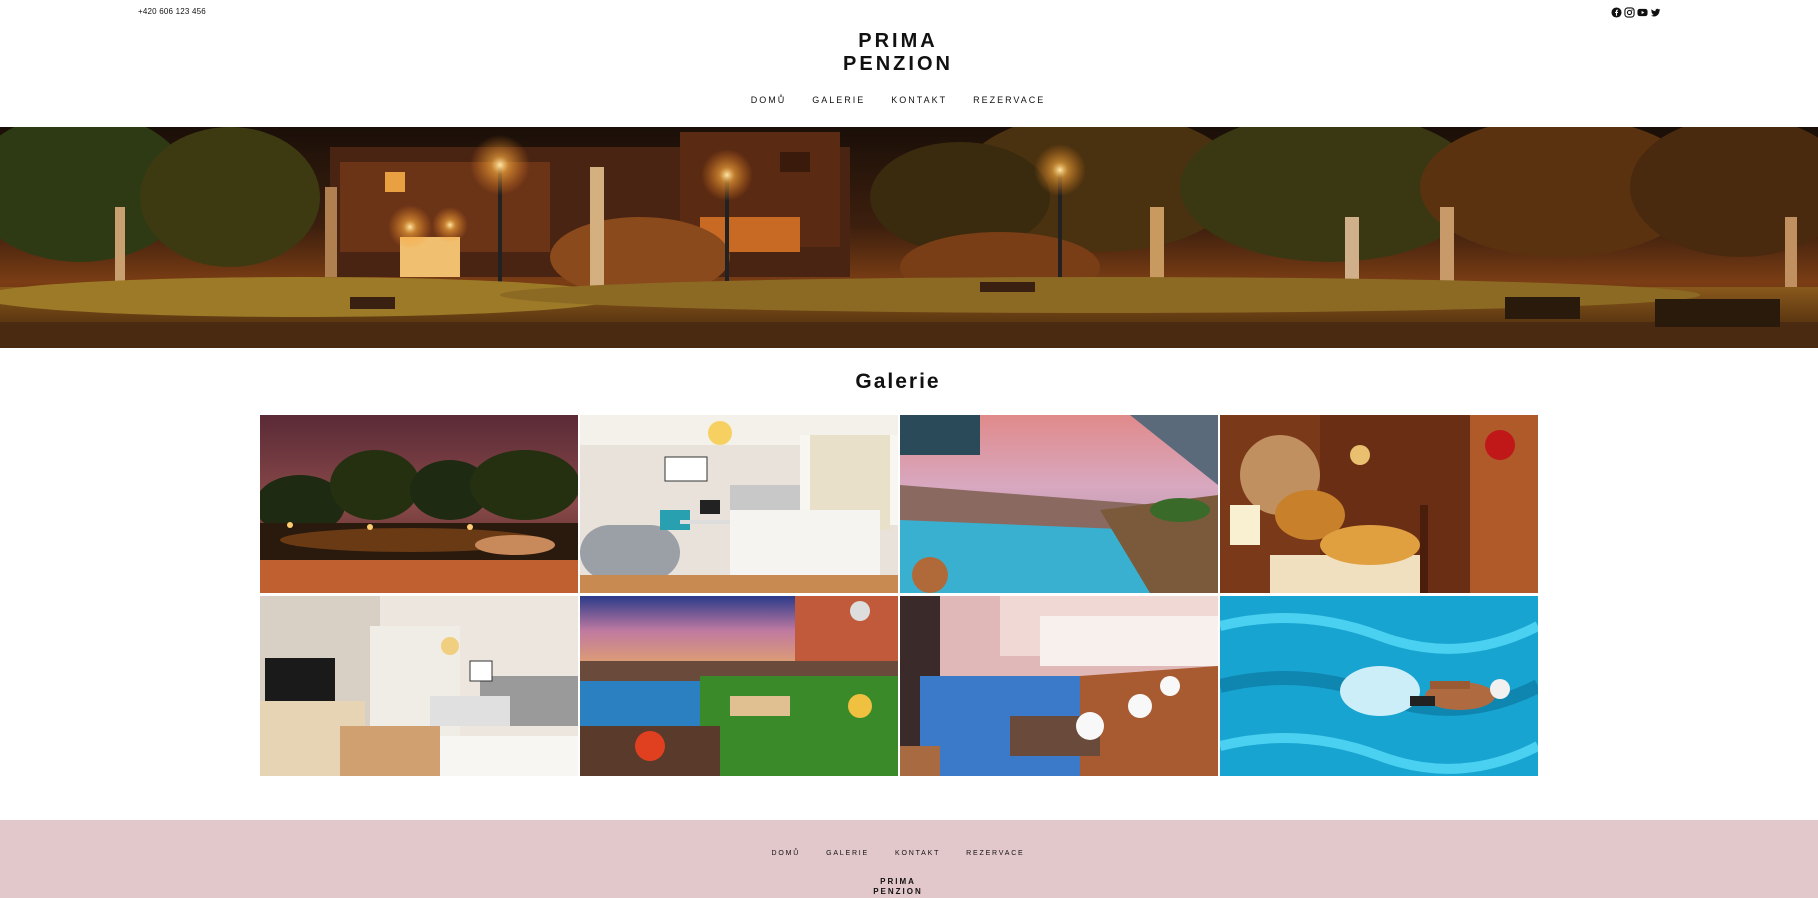 Image resolution: width=1818 pixels, height=898 pixels. I want to click on footer-nav-item-kontakt: KONTAKT, so click(917, 853).